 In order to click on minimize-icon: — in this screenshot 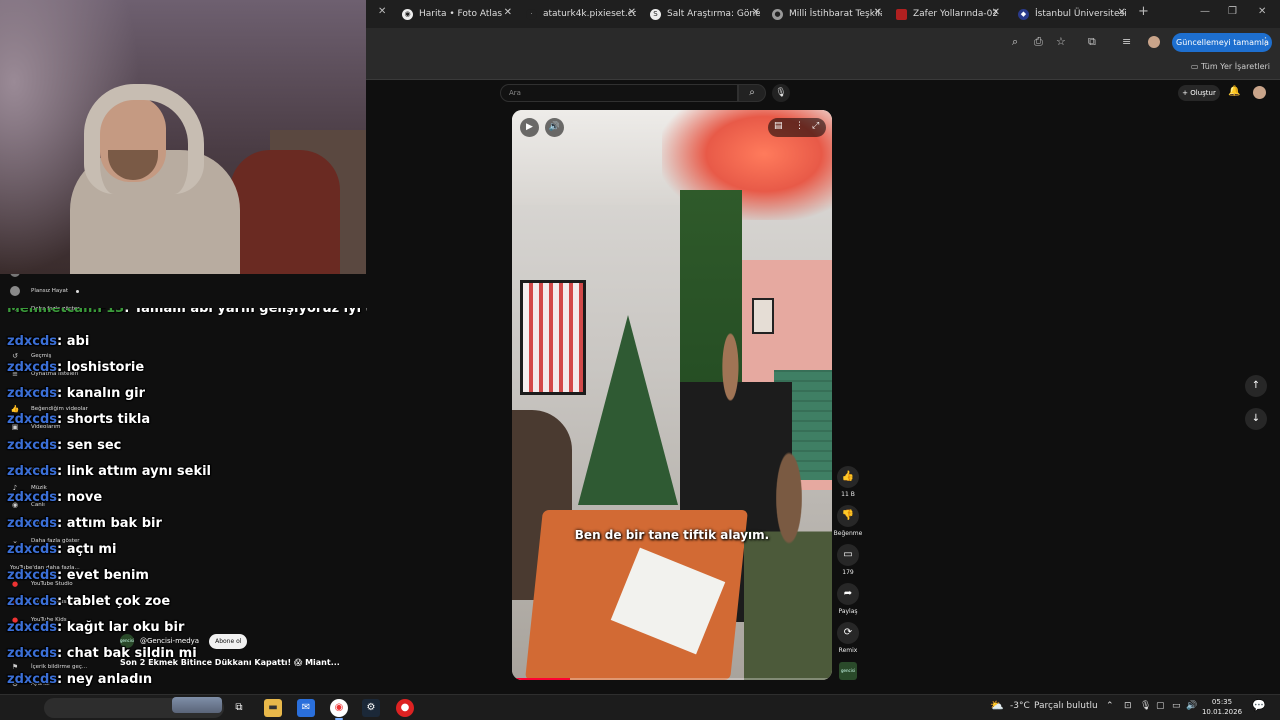, I will do `click(1205, 11)`.